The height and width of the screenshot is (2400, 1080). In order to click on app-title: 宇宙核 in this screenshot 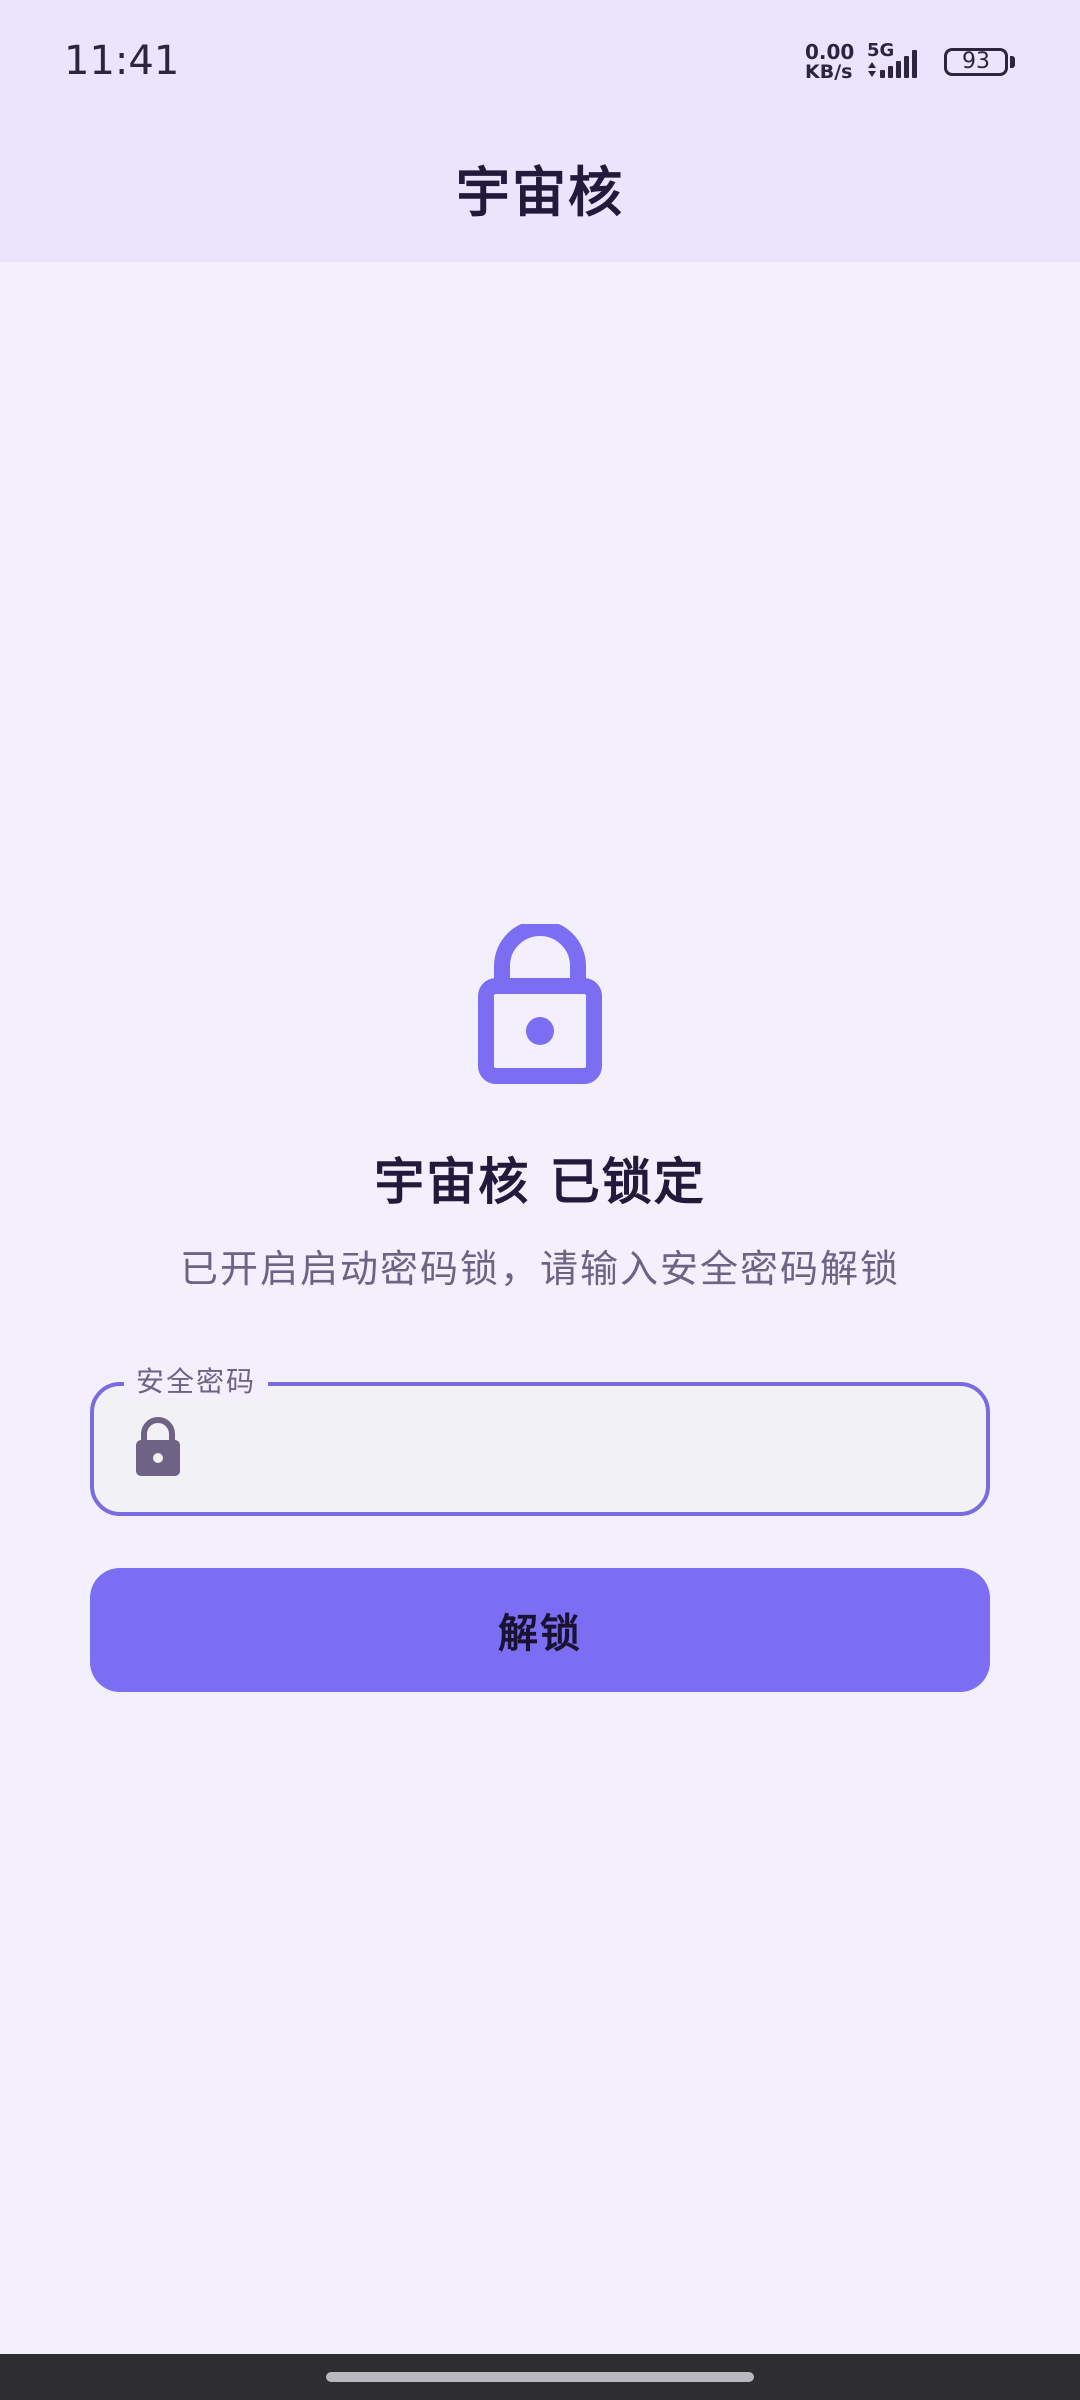, I will do `click(540, 192)`.